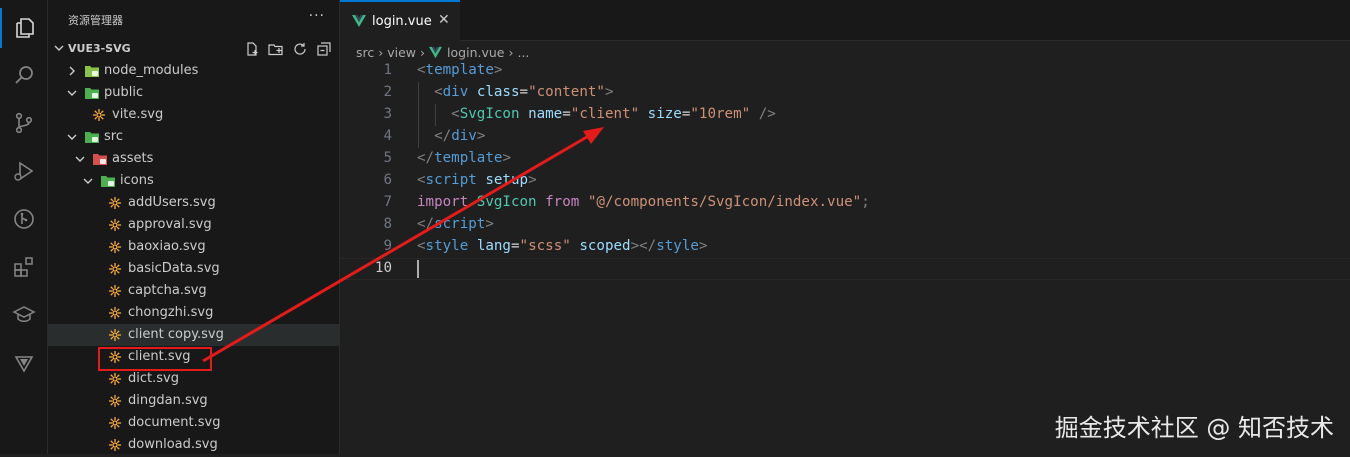  Describe the element at coordinates (167, 290) in the screenshot. I see `tree-item-label: captcha.svg` at that location.